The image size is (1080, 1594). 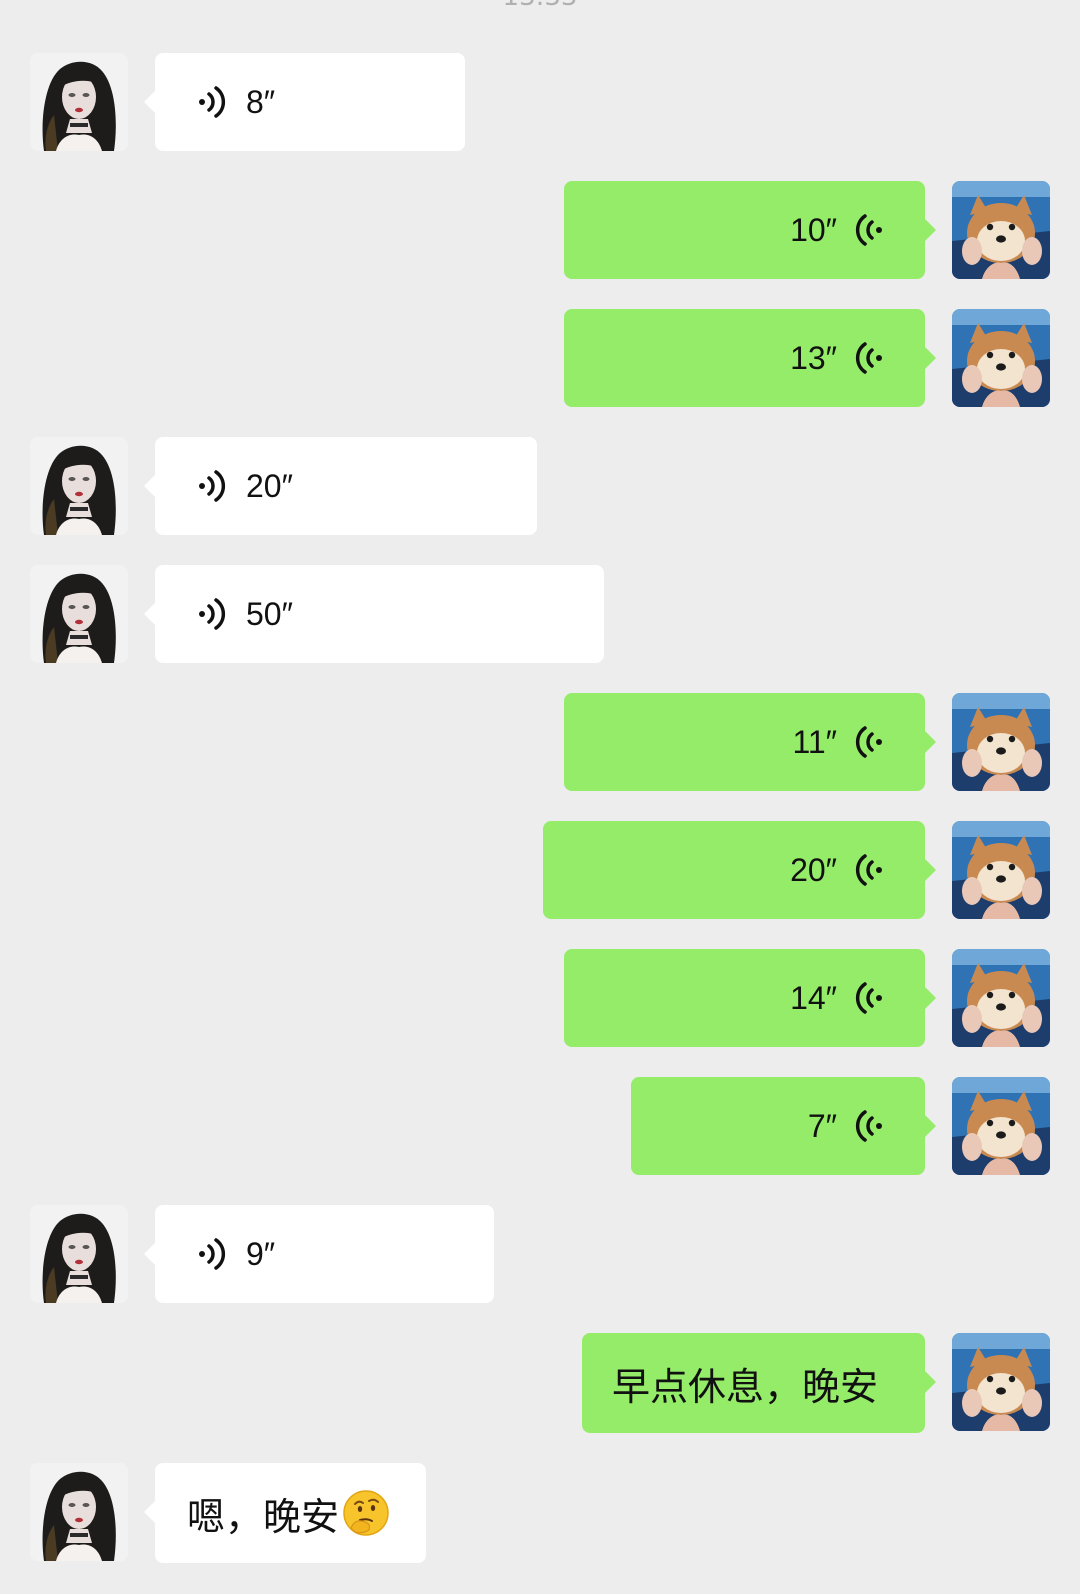 I want to click on text-message-bubble: 早点休息，晚安, so click(x=759, y=1383).